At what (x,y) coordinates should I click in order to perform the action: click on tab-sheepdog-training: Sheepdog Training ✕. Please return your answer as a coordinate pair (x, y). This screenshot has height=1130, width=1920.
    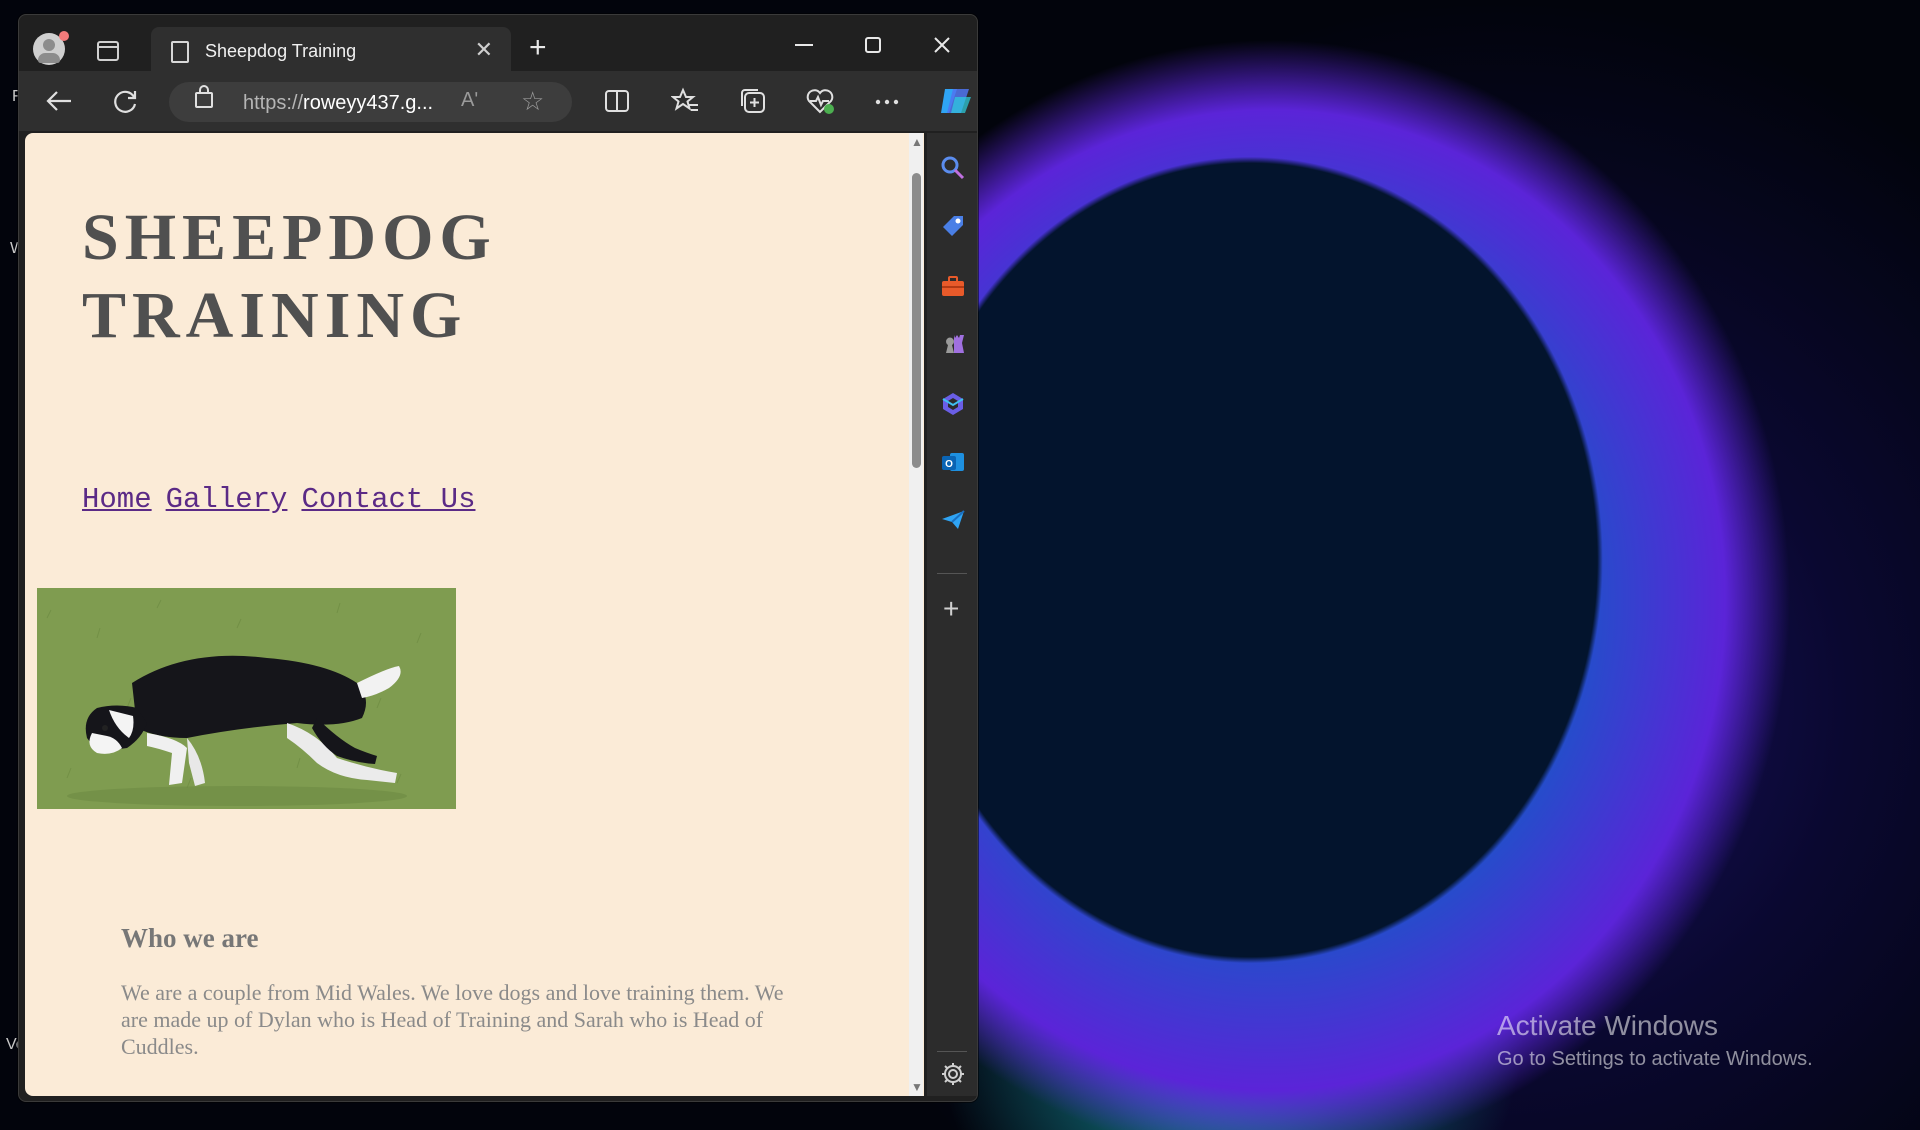
    Looking at the image, I should click on (331, 50).